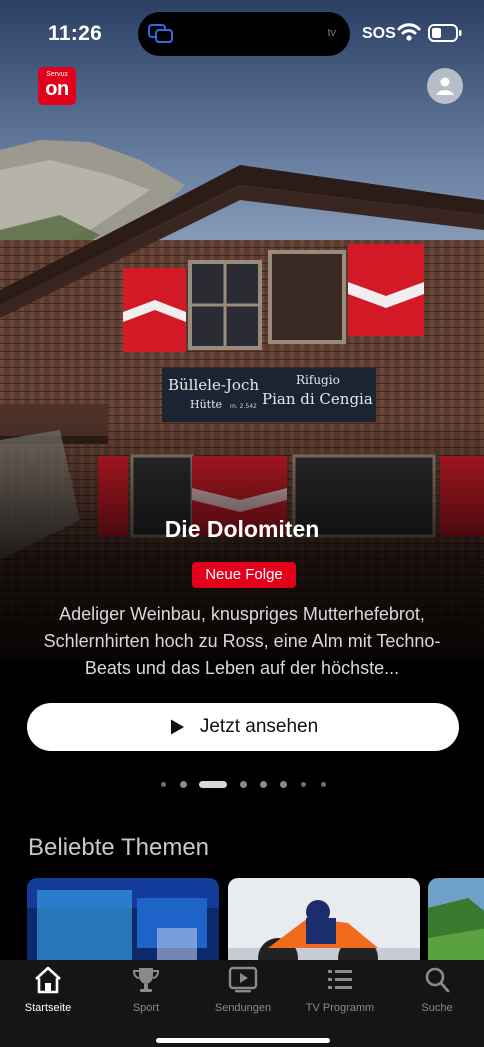 This screenshot has width=484, height=1047. I want to click on tab-tv-guide: TV Programm, so click(340, 991).